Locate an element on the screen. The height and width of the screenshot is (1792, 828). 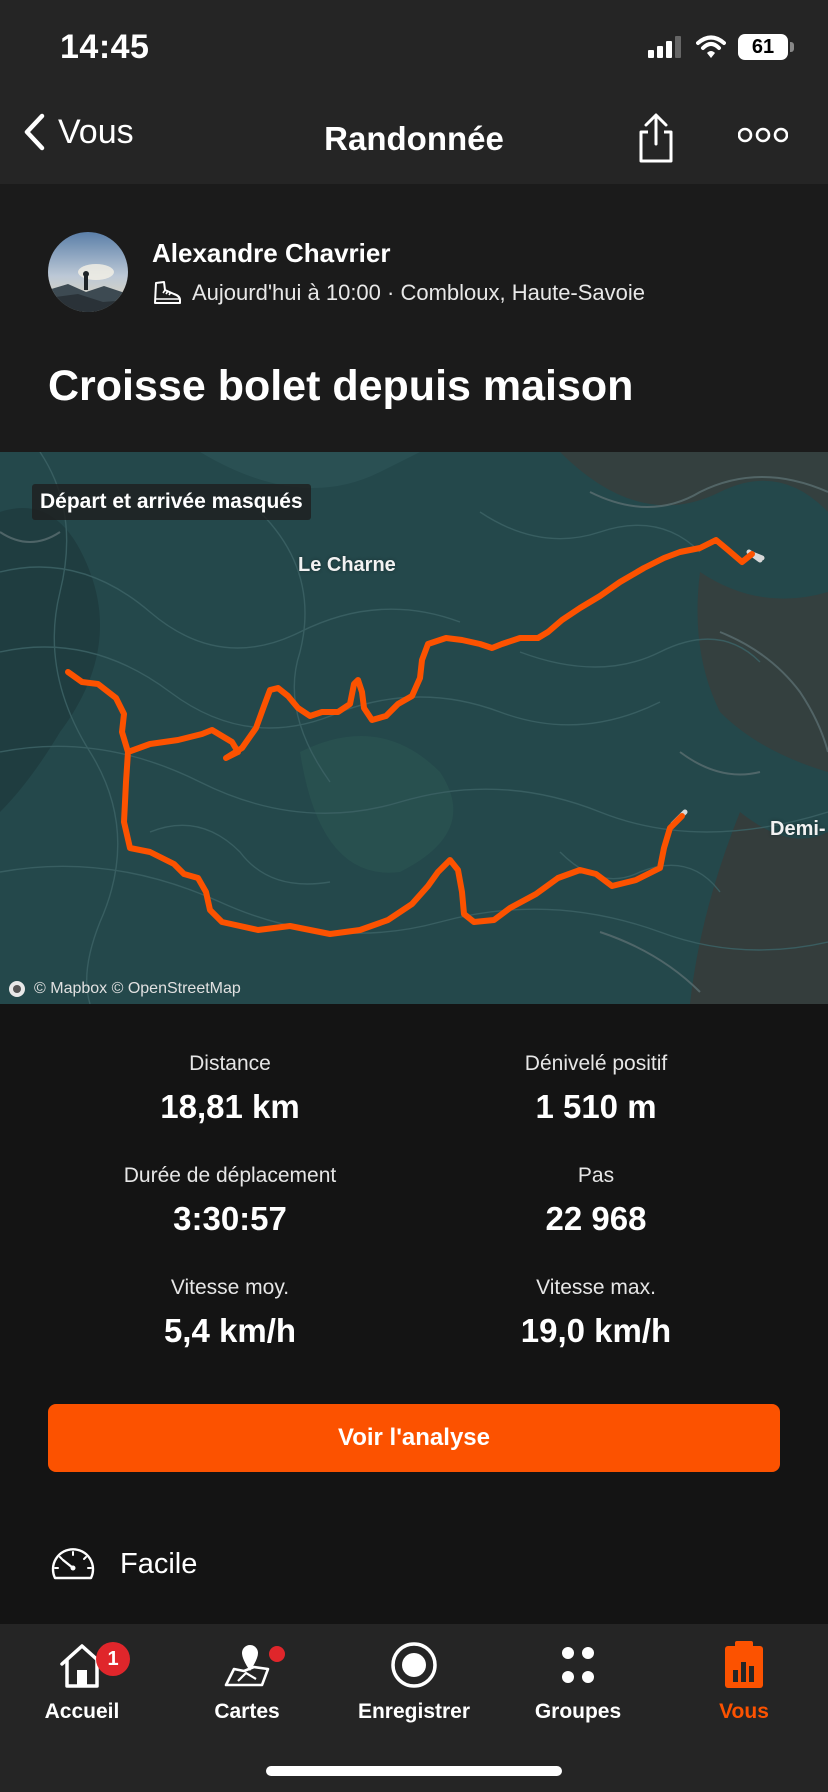
tab-you: Vous is located at coordinates (744, 1686).